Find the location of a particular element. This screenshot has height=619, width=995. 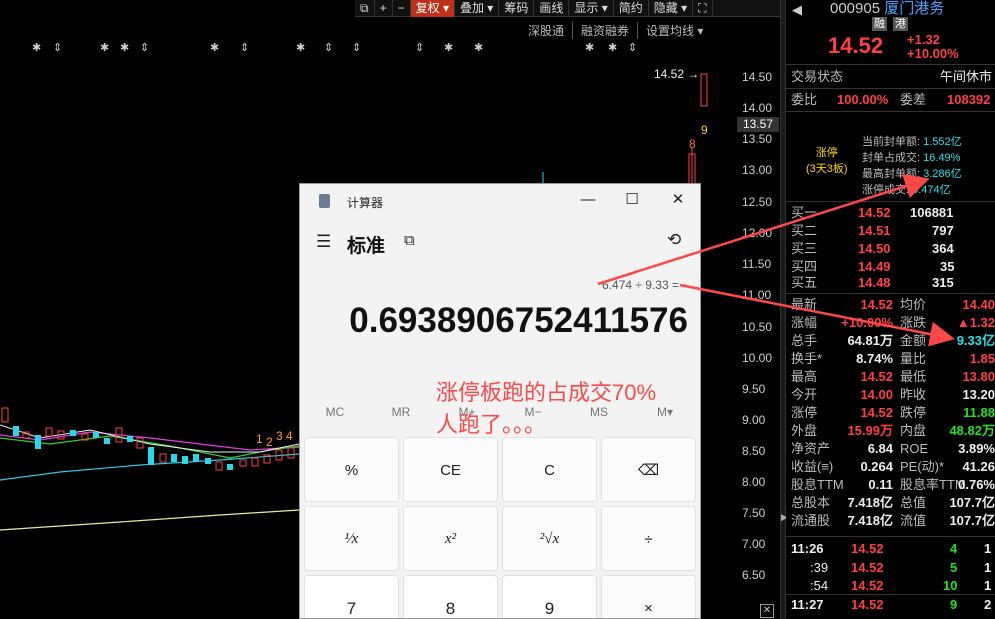

chips-button: 筹码 is located at coordinates (517, 8).